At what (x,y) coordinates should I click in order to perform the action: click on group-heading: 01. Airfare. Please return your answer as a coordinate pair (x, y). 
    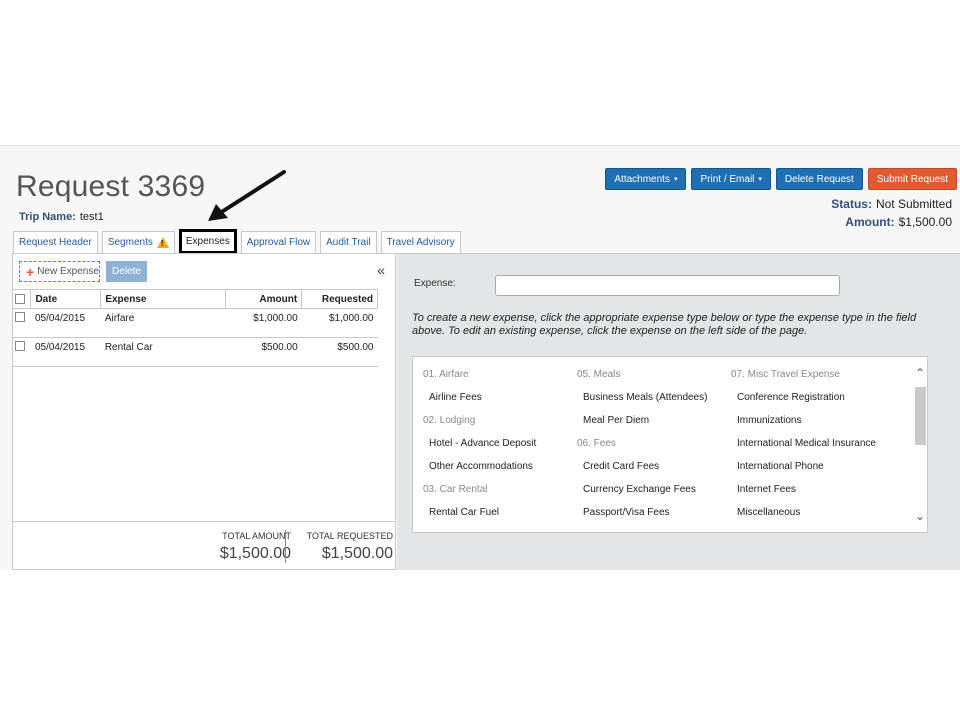
    Looking at the image, I should click on (446, 374).